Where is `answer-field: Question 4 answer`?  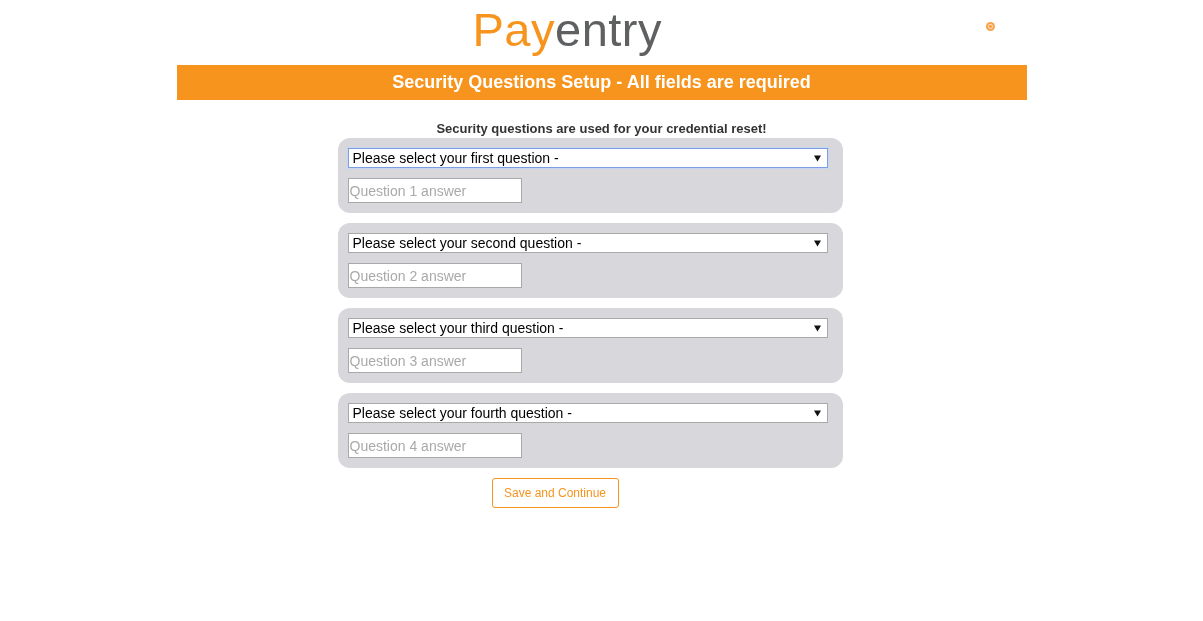
answer-field: Question 4 answer is located at coordinates (434, 445).